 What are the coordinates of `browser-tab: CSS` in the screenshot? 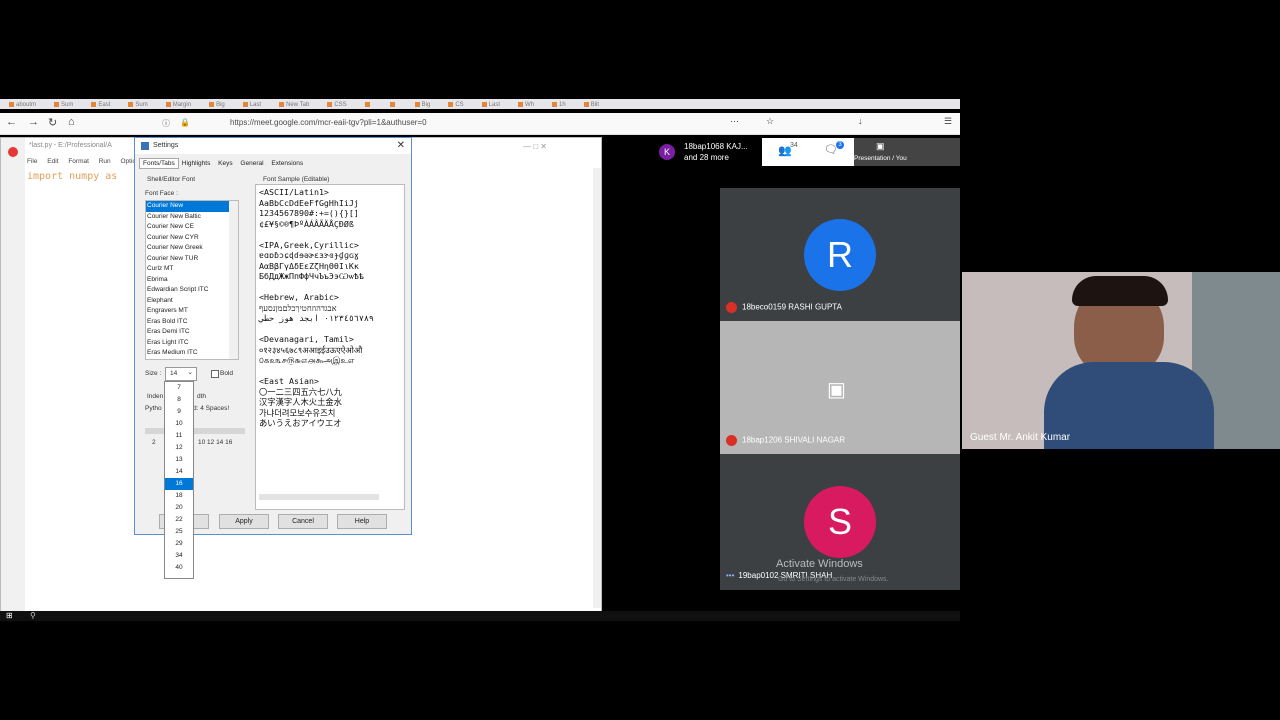 It's located at (336, 104).